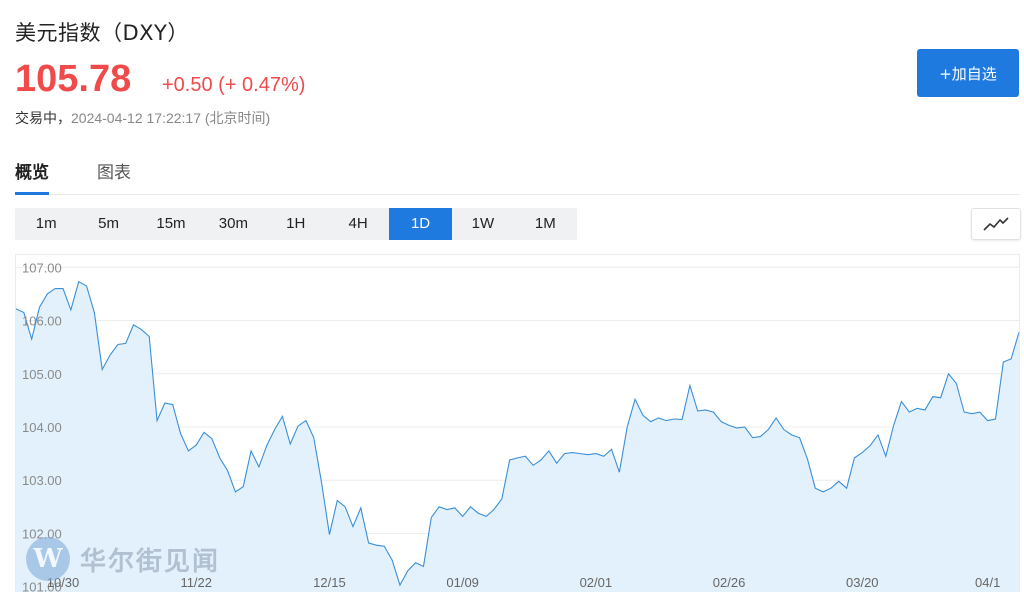  I want to click on watermark: W 华尔街见闻, so click(123, 559).